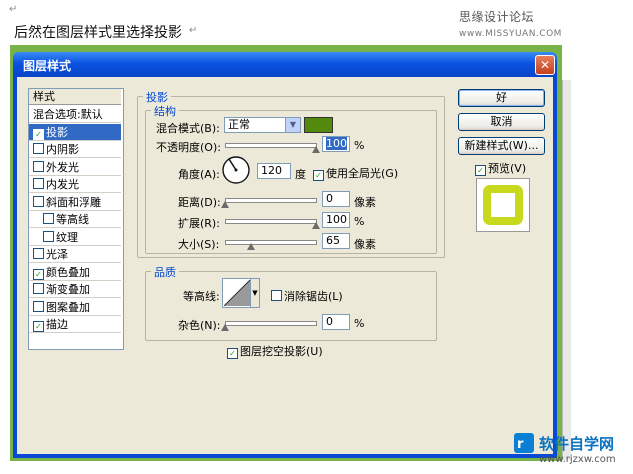 The image size is (633, 474). What do you see at coordinates (251, 246) in the screenshot?
I see `size-slider-thumb` at bounding box center [251, 246].